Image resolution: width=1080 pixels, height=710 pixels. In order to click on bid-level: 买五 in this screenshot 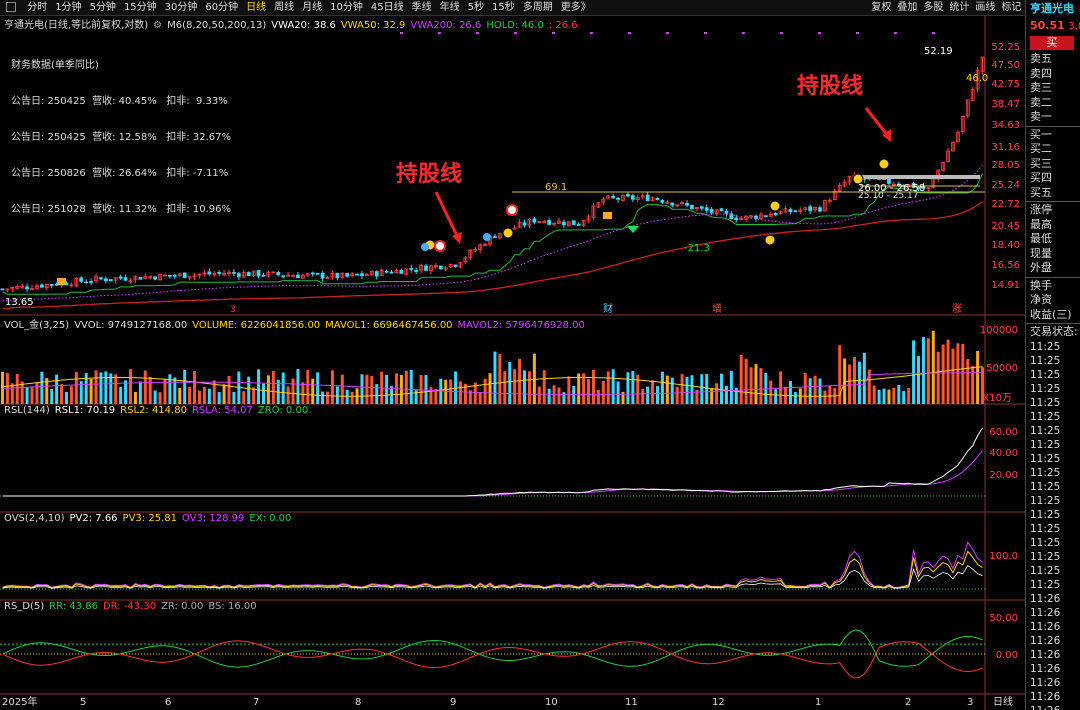, I will do `click(1041, 192)`.